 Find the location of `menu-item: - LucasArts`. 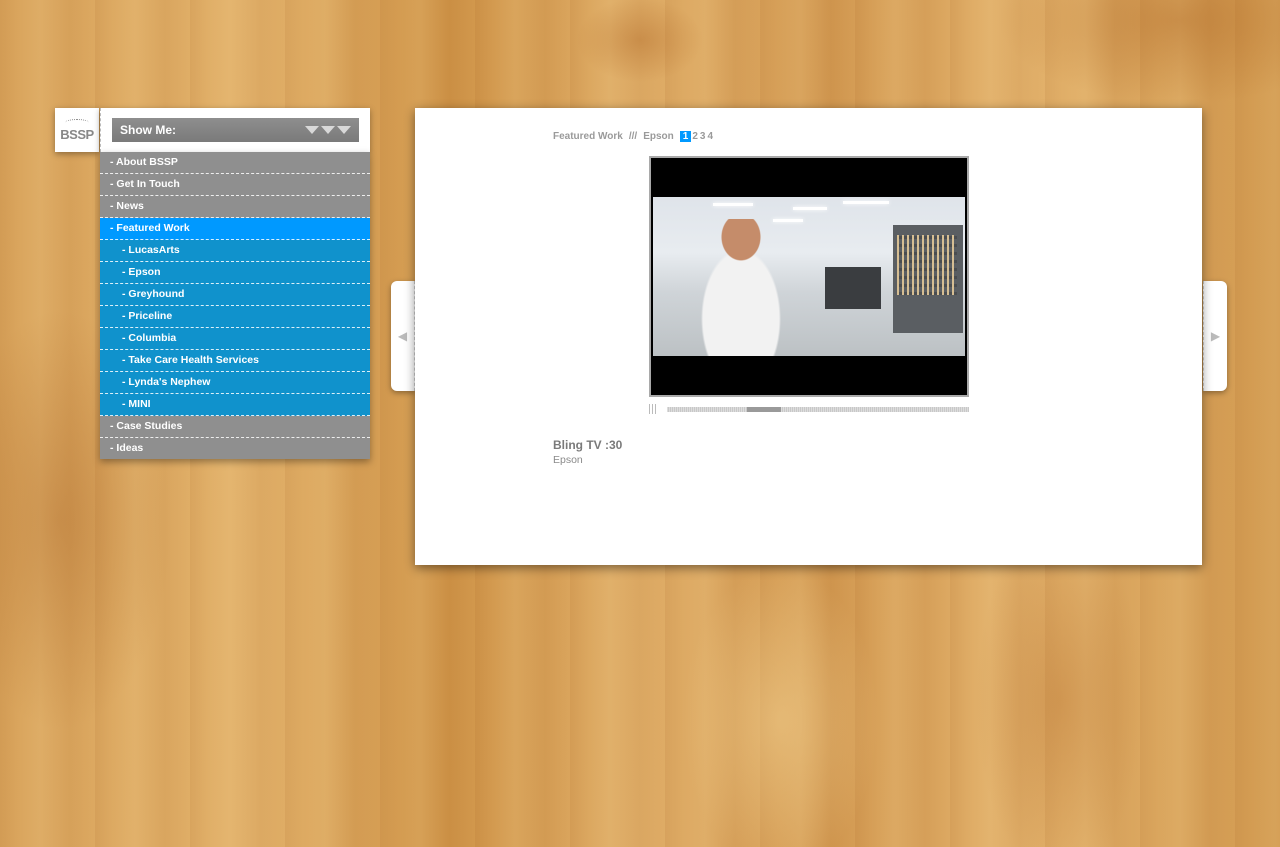

menu-item: - LucasArts is located at coordinates (235, 251).